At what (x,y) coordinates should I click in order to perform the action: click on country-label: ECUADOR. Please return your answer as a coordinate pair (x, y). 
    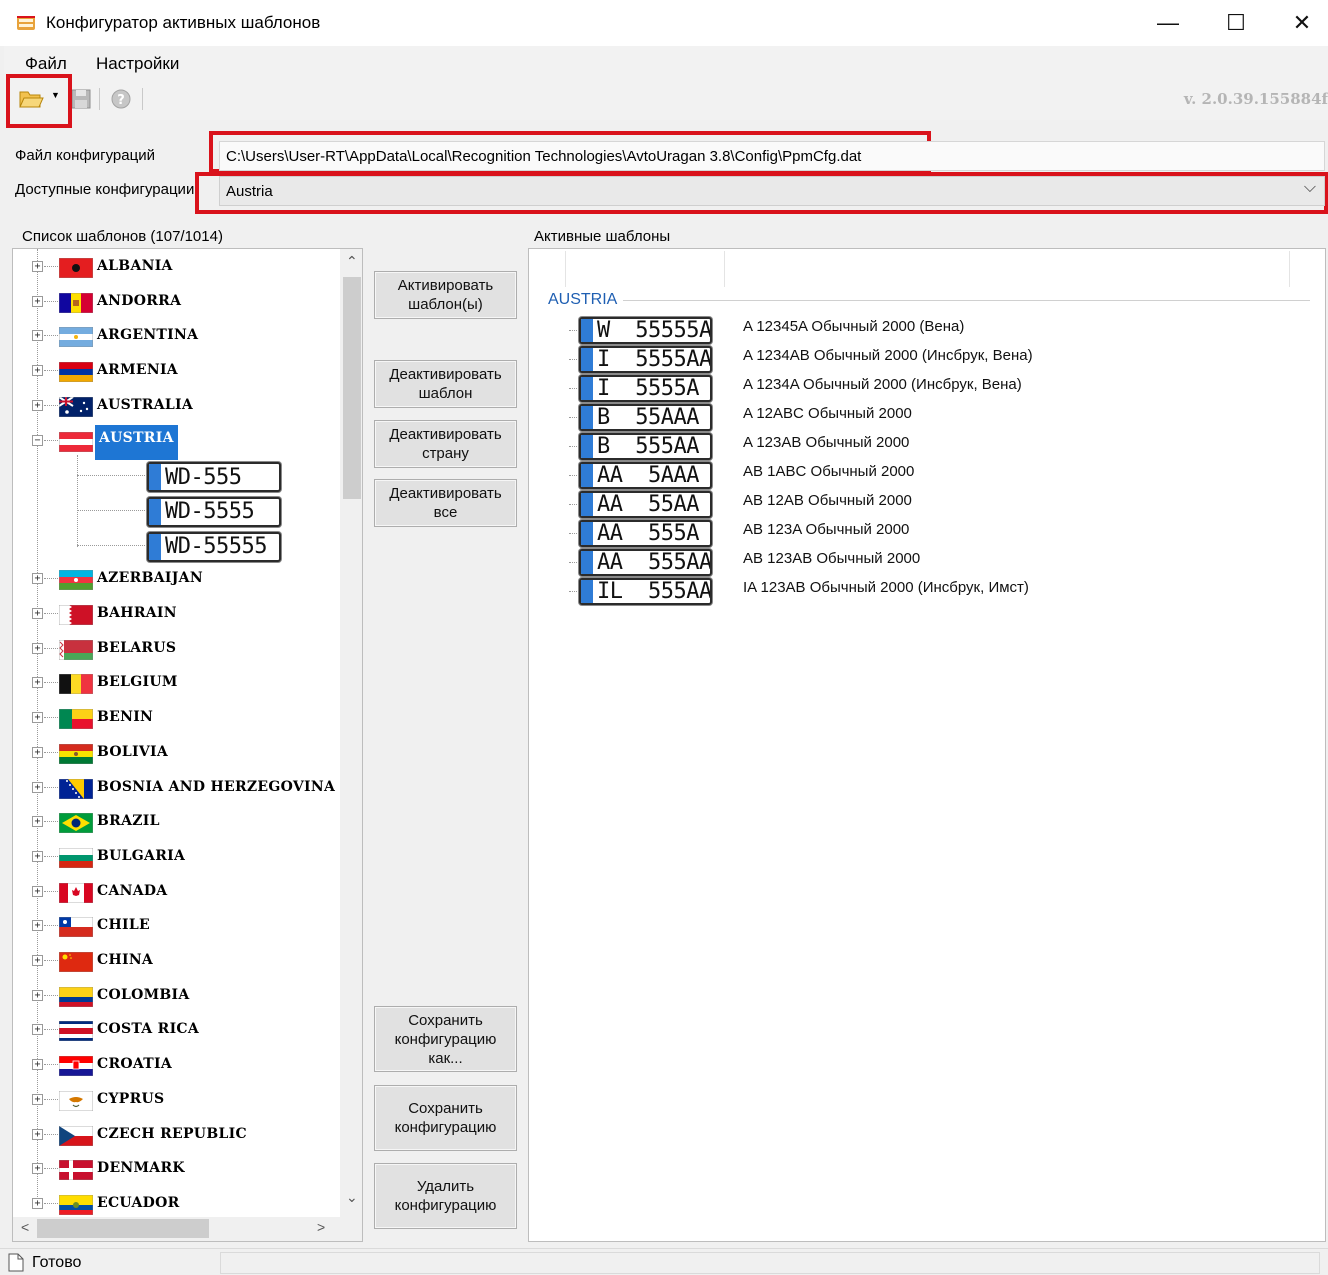
    Looking at the image, I should click on (138, 1203).